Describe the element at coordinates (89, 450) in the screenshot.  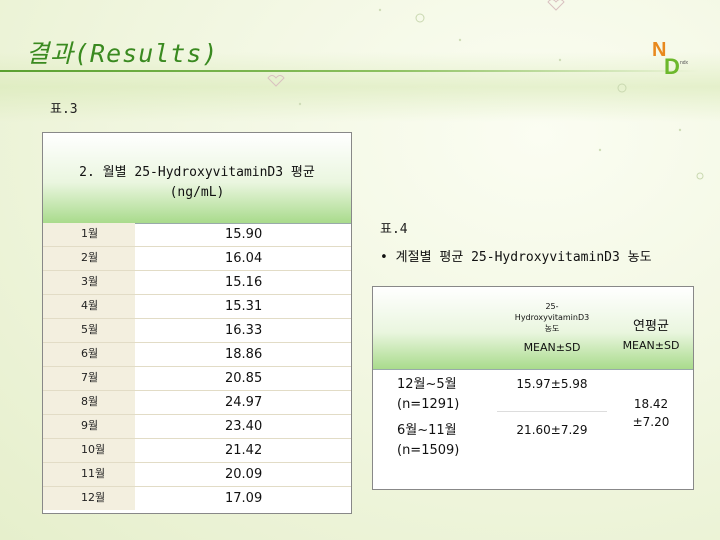
I see `month-cell: 10월` at that location.